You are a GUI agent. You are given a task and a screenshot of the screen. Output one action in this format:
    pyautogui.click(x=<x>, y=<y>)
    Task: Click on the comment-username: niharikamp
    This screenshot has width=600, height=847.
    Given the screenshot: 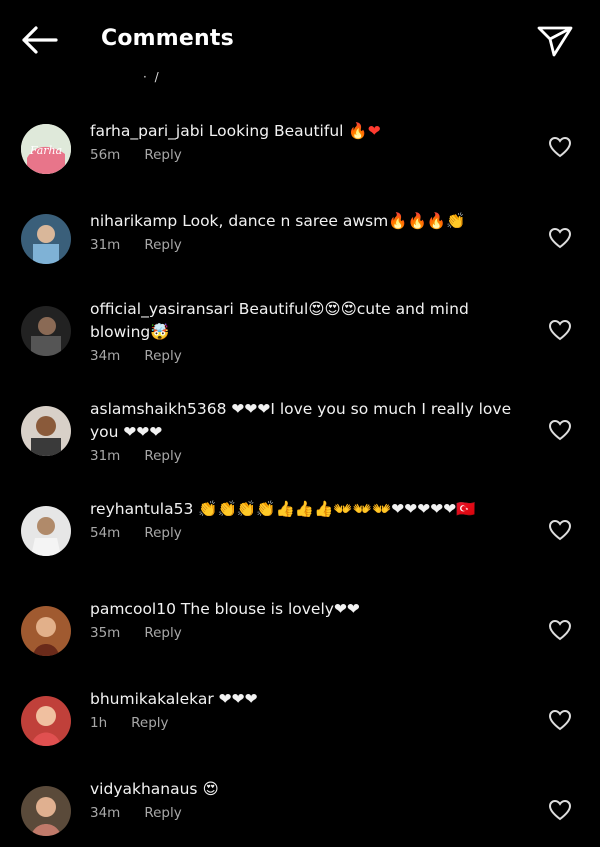 What is the action you would take?
    pyautogui.click(x=133, y=221)
    